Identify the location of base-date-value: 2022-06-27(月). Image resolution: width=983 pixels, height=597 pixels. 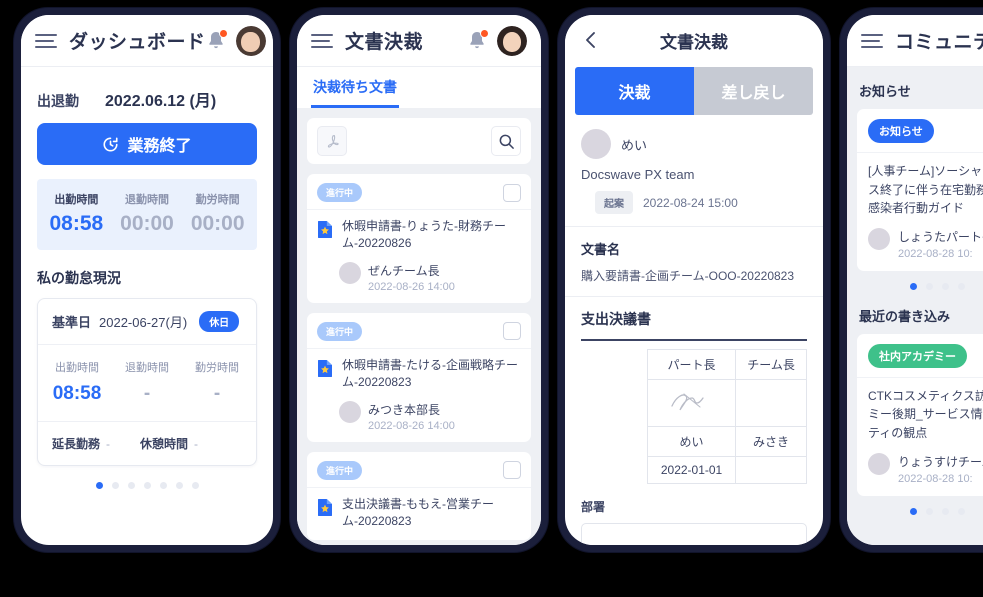
(143, 322).